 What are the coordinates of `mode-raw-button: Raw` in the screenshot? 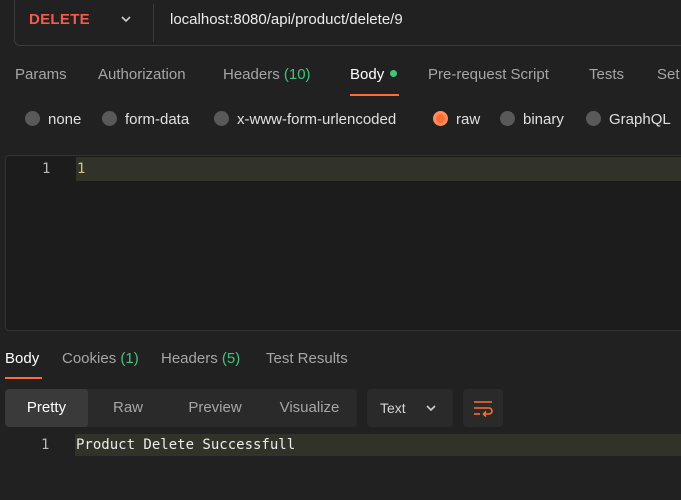 It's located at (128, 408).